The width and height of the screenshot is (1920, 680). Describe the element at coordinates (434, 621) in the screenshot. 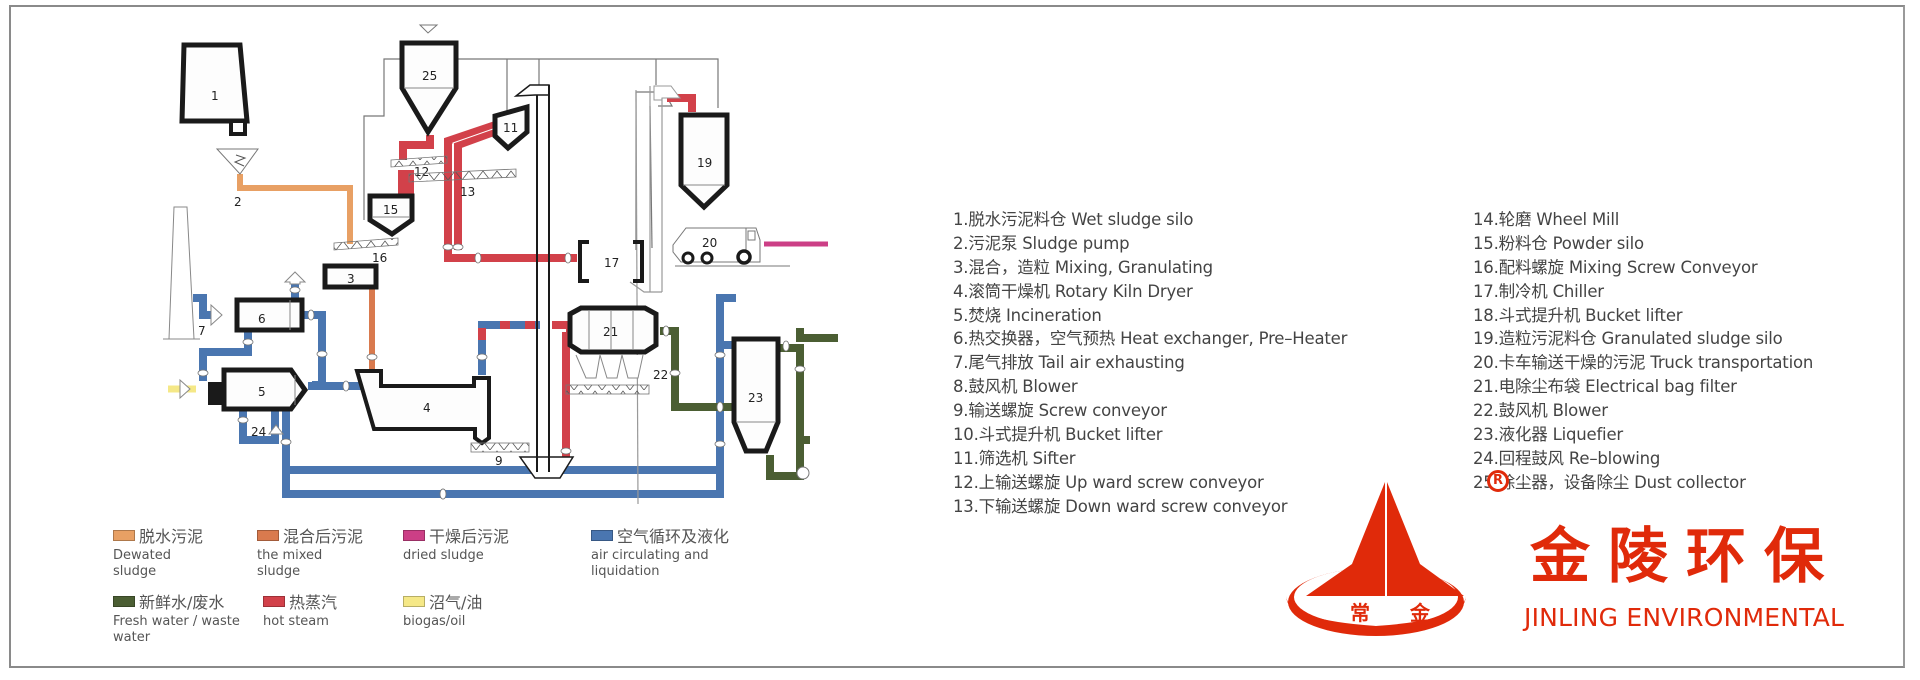

I see `legend-en: biogas/oil` at that location.